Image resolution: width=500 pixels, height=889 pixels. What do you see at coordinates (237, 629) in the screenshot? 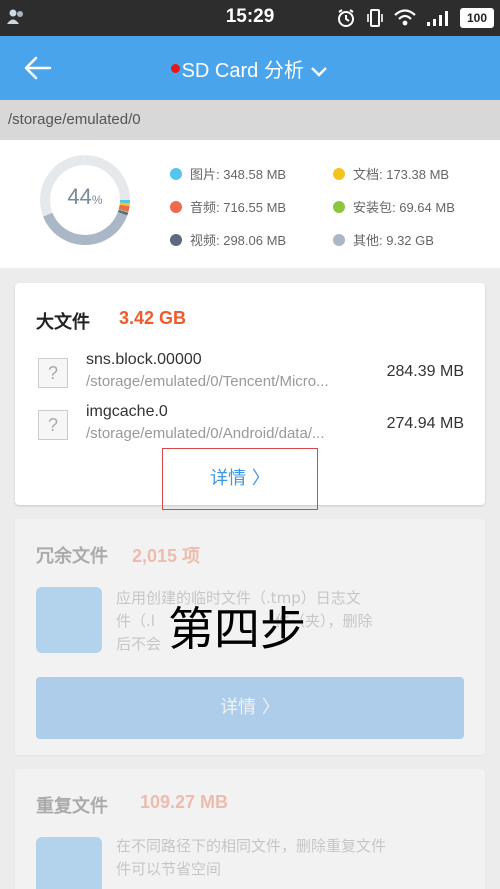
I see `step-overlay-text: 第四步` at bounding box center [237, 629].